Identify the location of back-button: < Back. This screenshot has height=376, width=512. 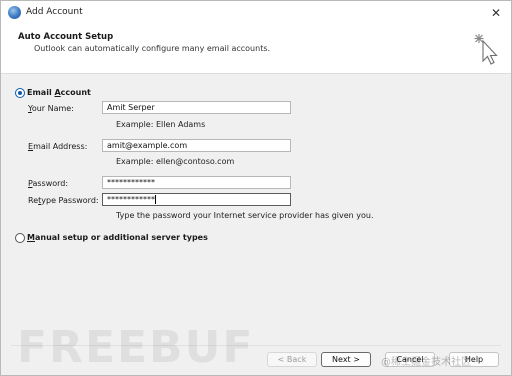
(292, 359).